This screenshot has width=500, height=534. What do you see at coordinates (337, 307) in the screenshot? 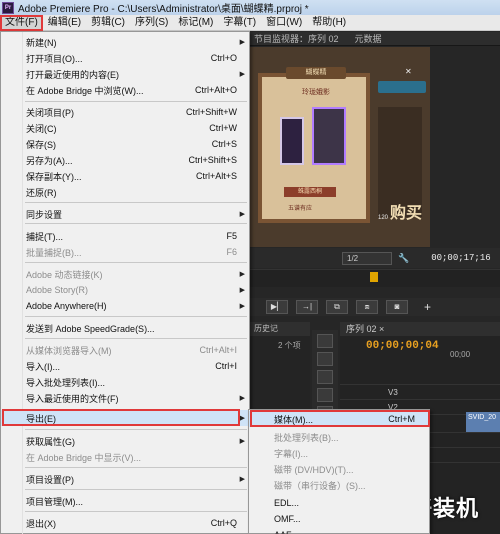
I see `insert-icon: ⧉` at bounding box center [337, 307].